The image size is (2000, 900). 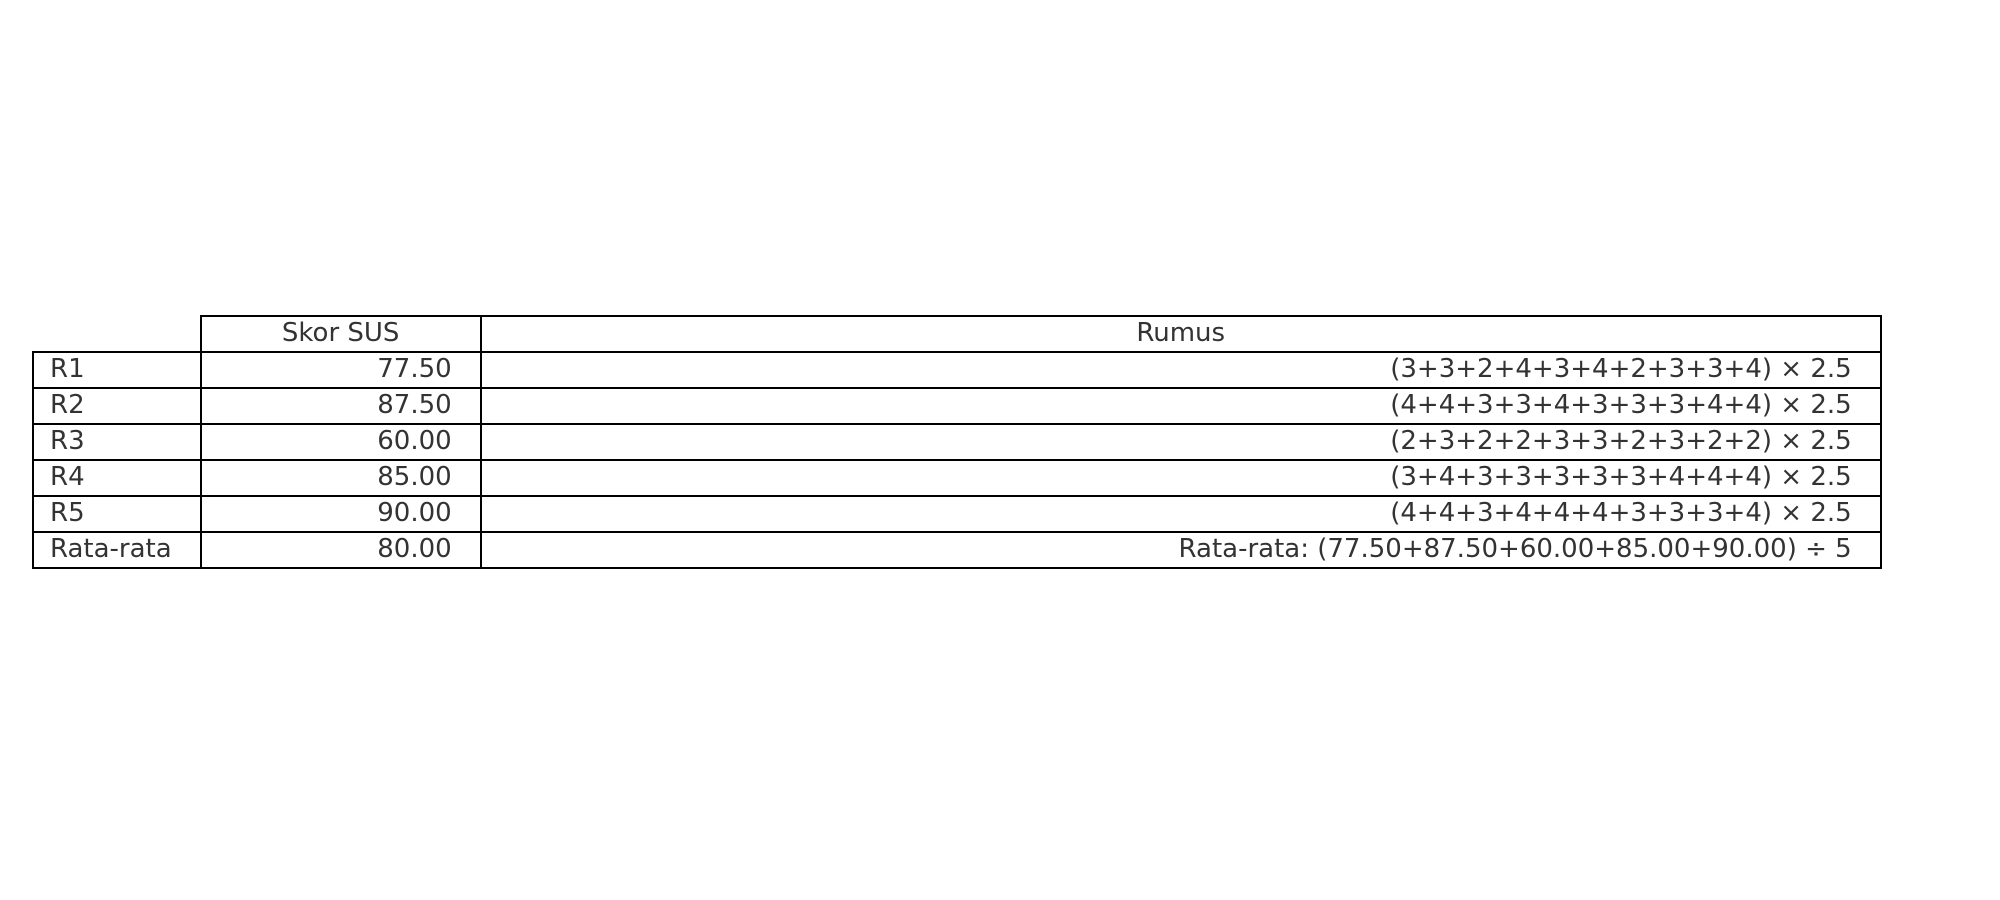 I want to click on formula-cell: (4+4+3+3+4+3+3+3+4+4) × 2.5, so click(x=1180, y=406).